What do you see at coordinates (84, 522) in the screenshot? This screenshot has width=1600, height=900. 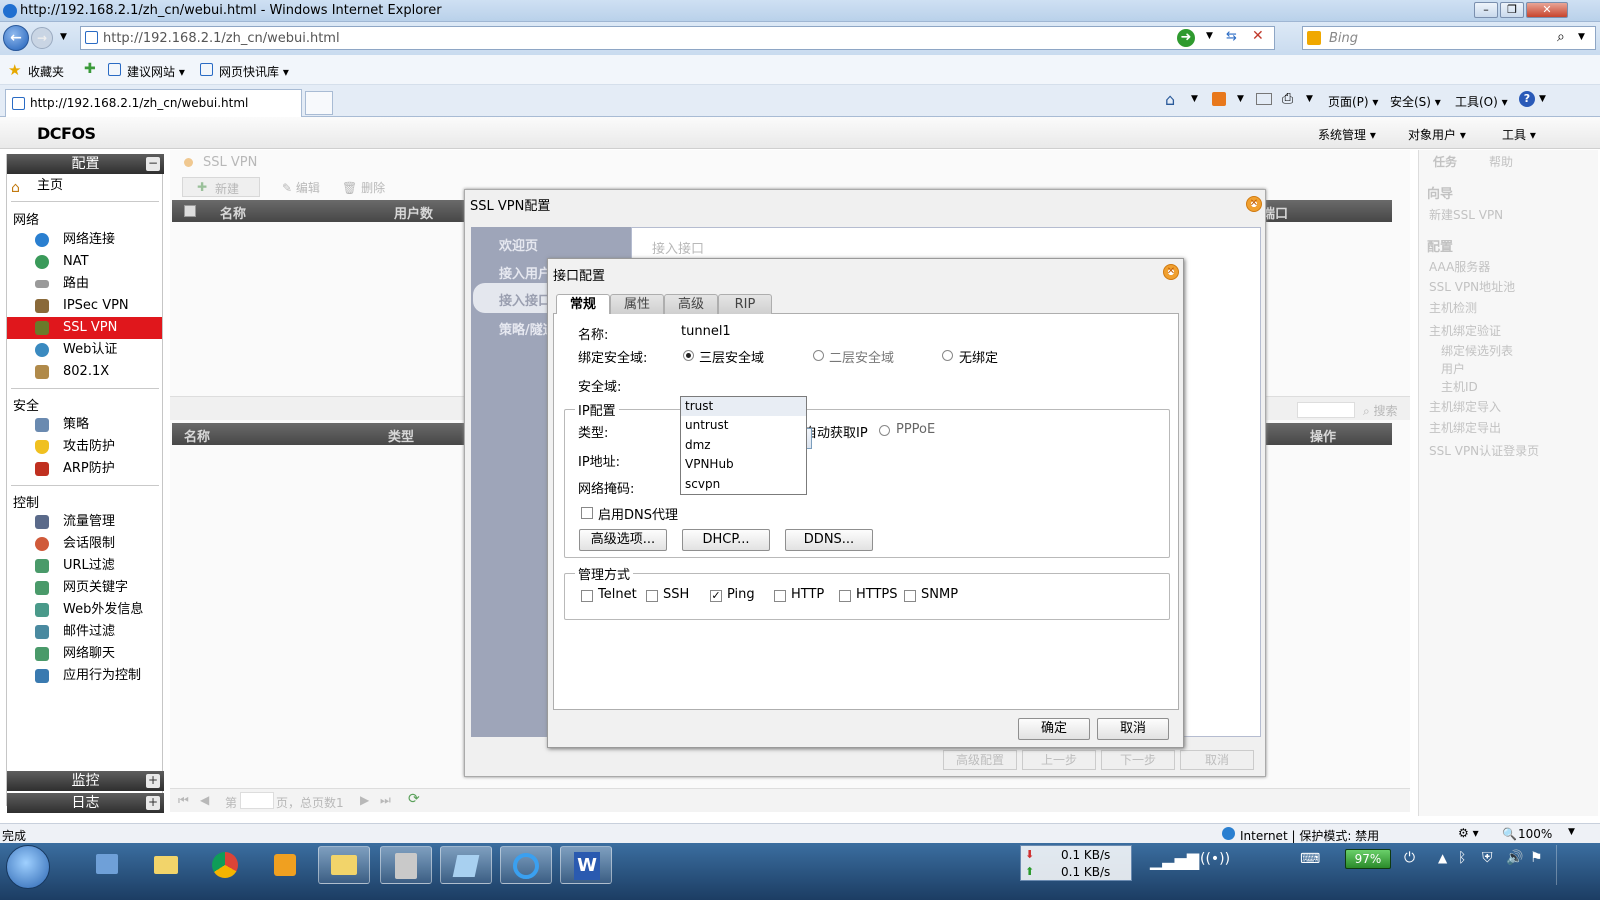 I see `nav-traffic-mgmt: 流量管理` at bounding box center [84, 522].